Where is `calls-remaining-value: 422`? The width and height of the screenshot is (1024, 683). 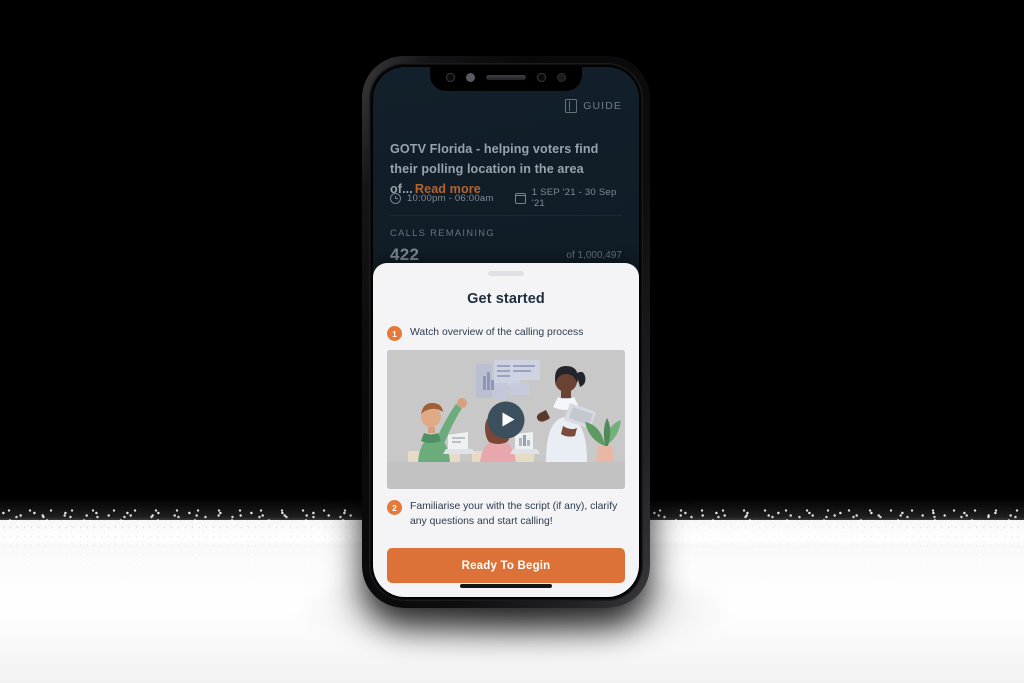 calls-remaining-value: 422 is located at coordinates (405, 254).